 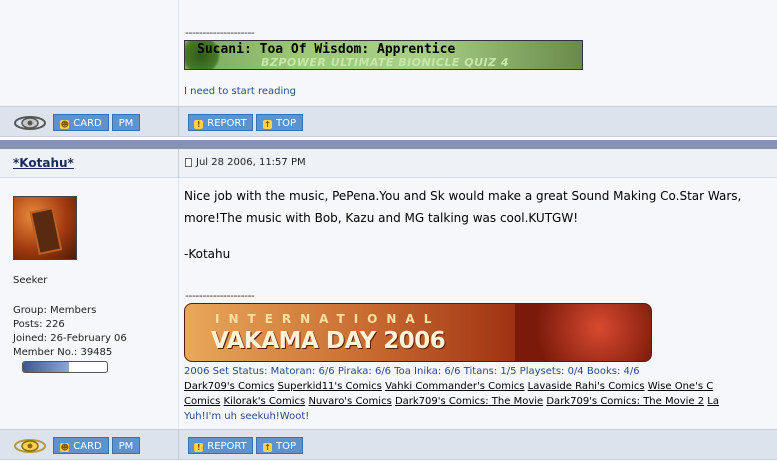 What do you see at coordinates (89, 53) in the screenshot?
I see `post1-author-column` at bounding box center [89, 53].